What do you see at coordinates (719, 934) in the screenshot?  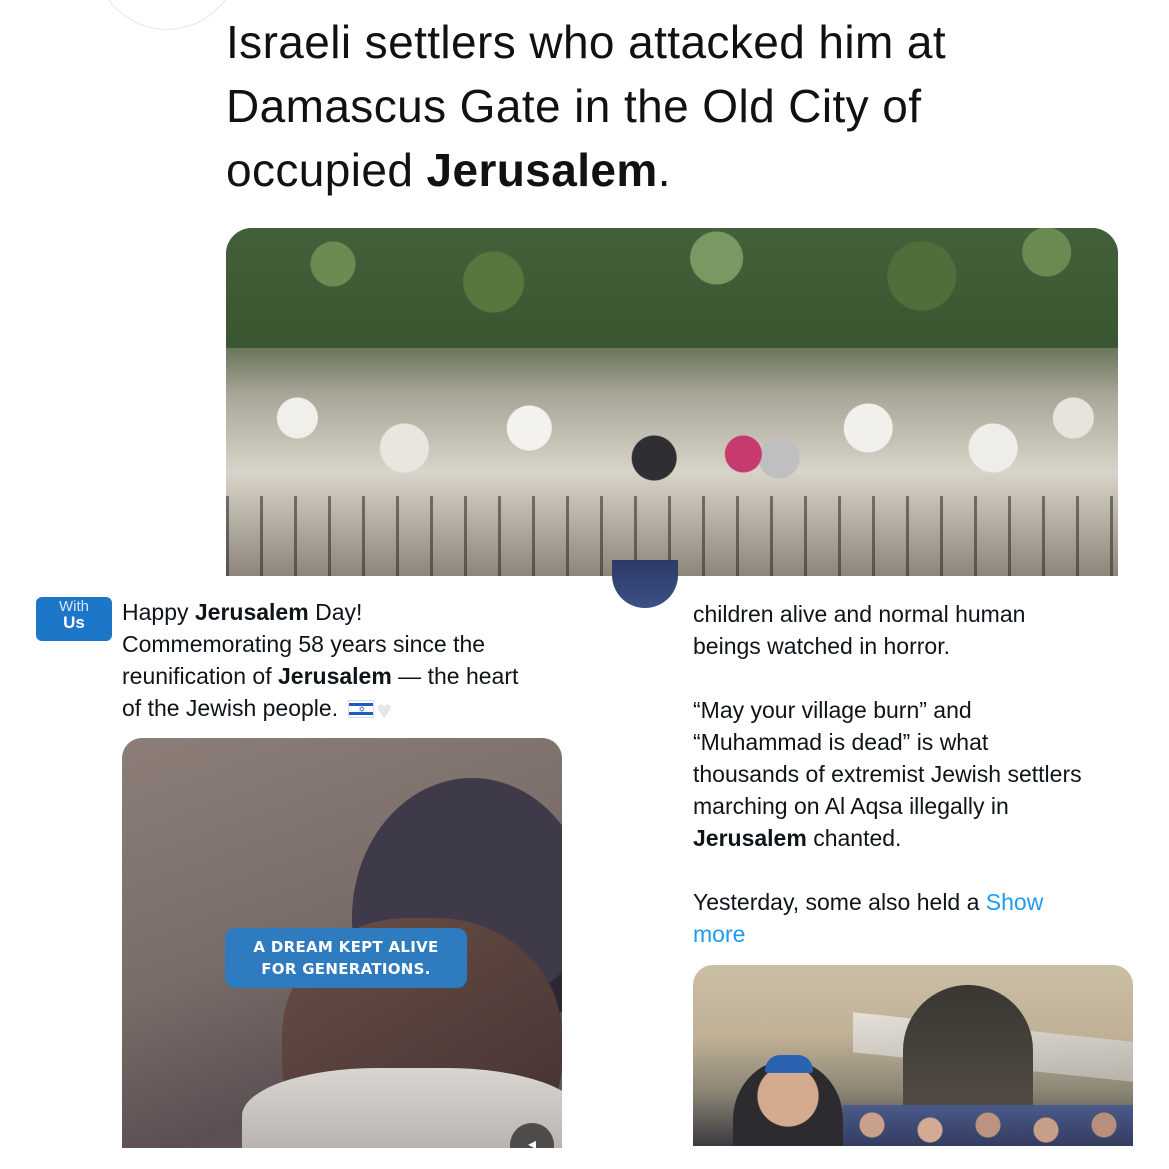 I see `show-more-link-continued: more` at bounding box center [719, 934].